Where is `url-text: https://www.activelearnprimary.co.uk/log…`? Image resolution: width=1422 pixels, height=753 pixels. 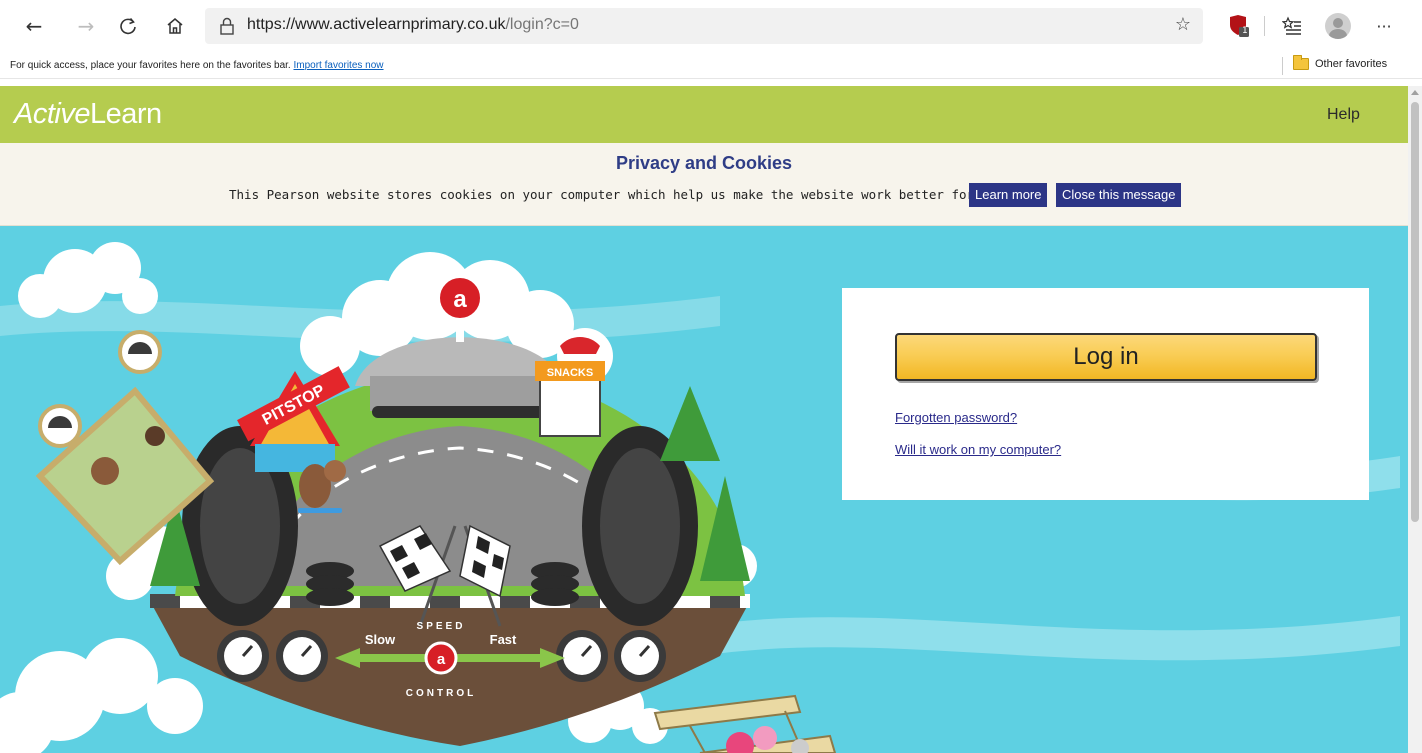 url-text: https://www.activelearnprimary.co.uk/log… is located at coordinates (413, 25).